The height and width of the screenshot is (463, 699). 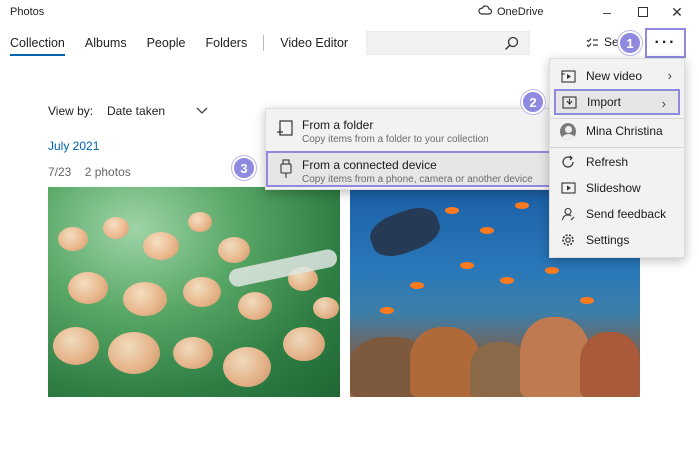 I want to click on import-icon, so click(x=569, y=102).